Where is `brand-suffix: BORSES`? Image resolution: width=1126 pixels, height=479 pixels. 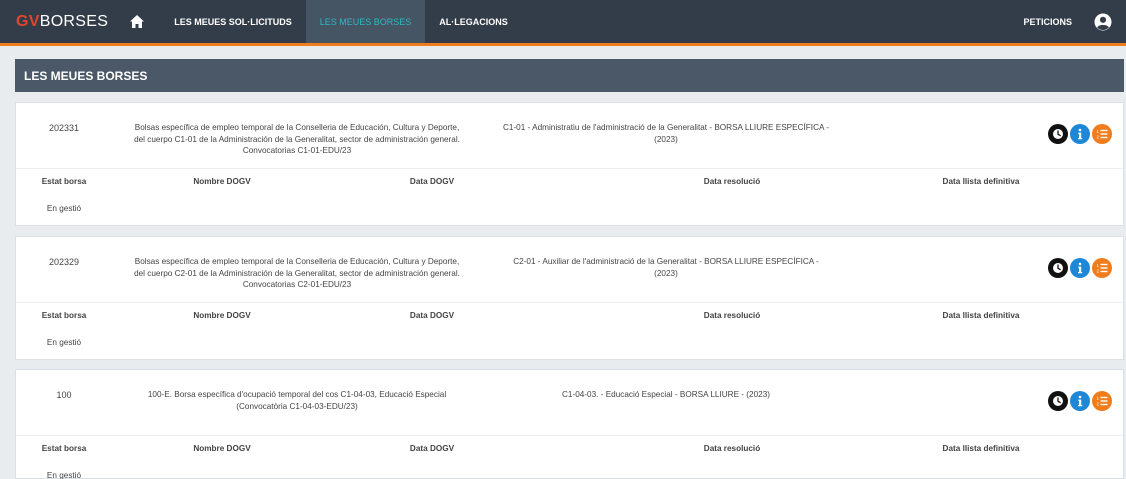 brand-suffix: BORSES is located at coordinates (74, 21).